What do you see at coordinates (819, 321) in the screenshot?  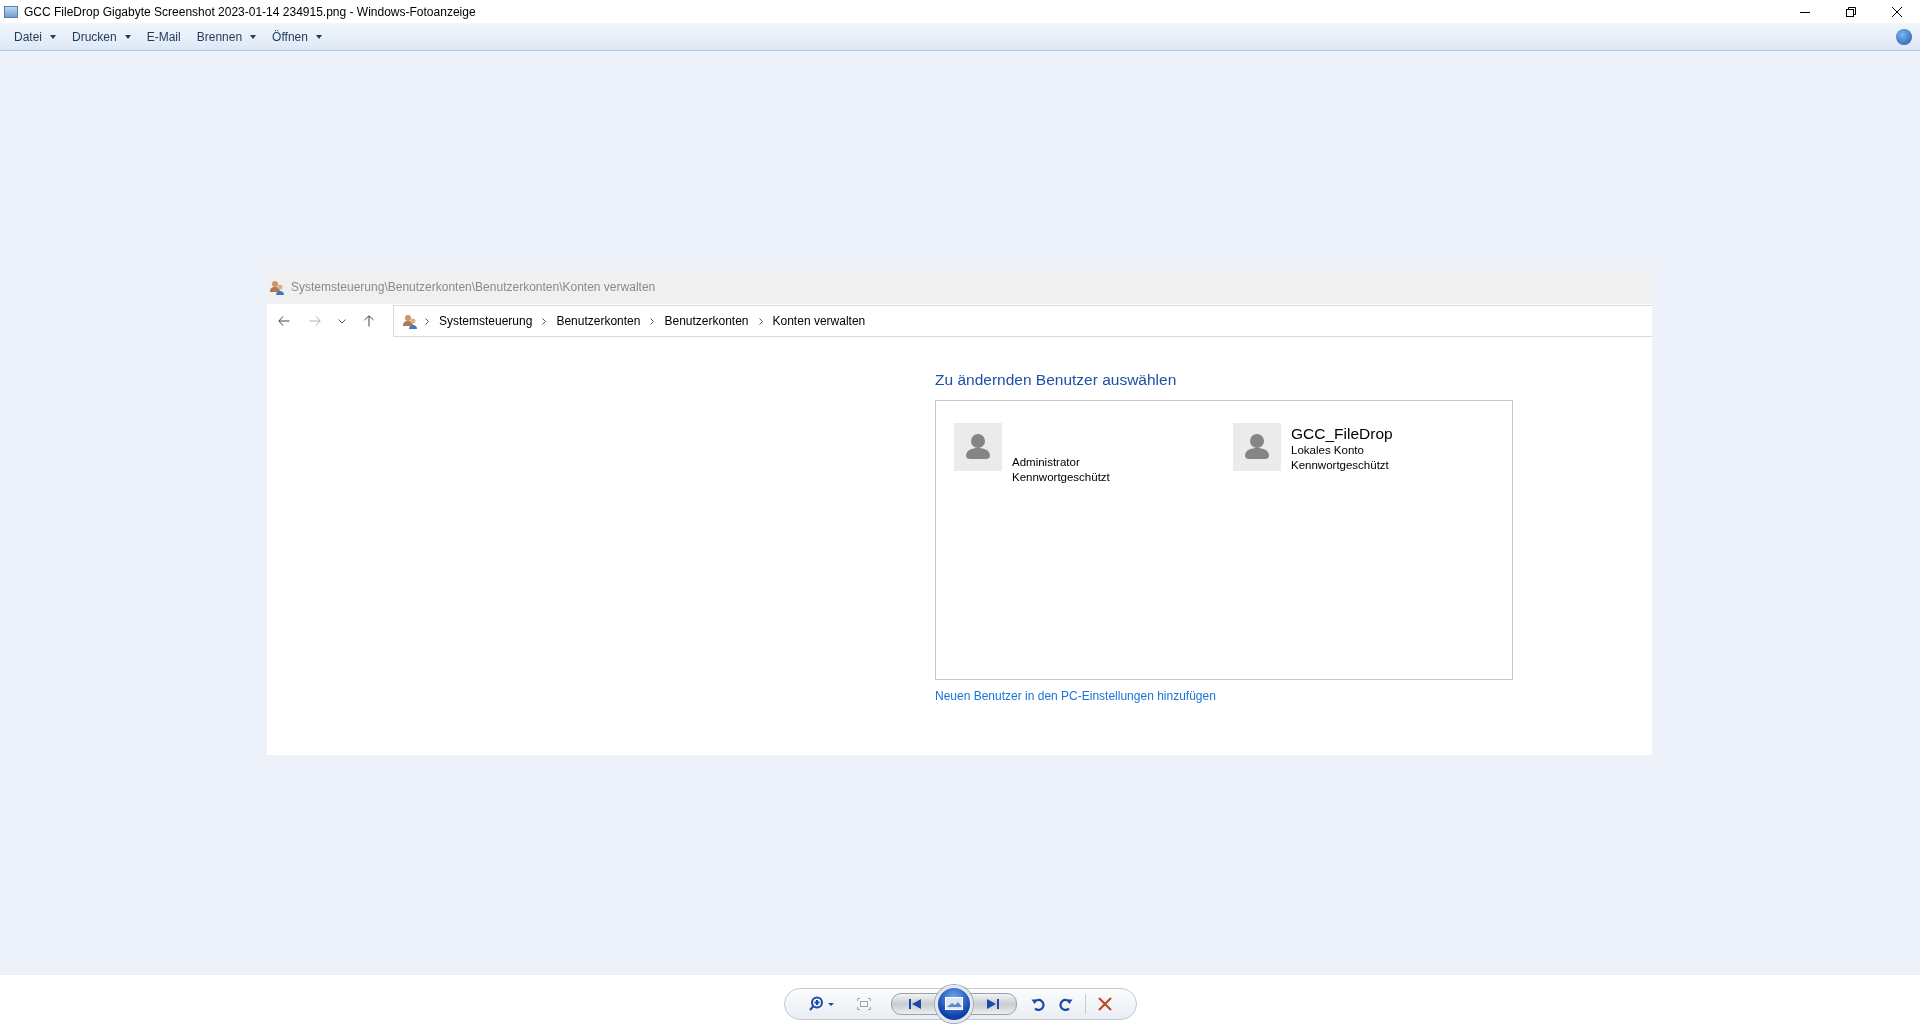 I see `breadcrumb-item: Konten verwalten` at bounding box center [819, 321].